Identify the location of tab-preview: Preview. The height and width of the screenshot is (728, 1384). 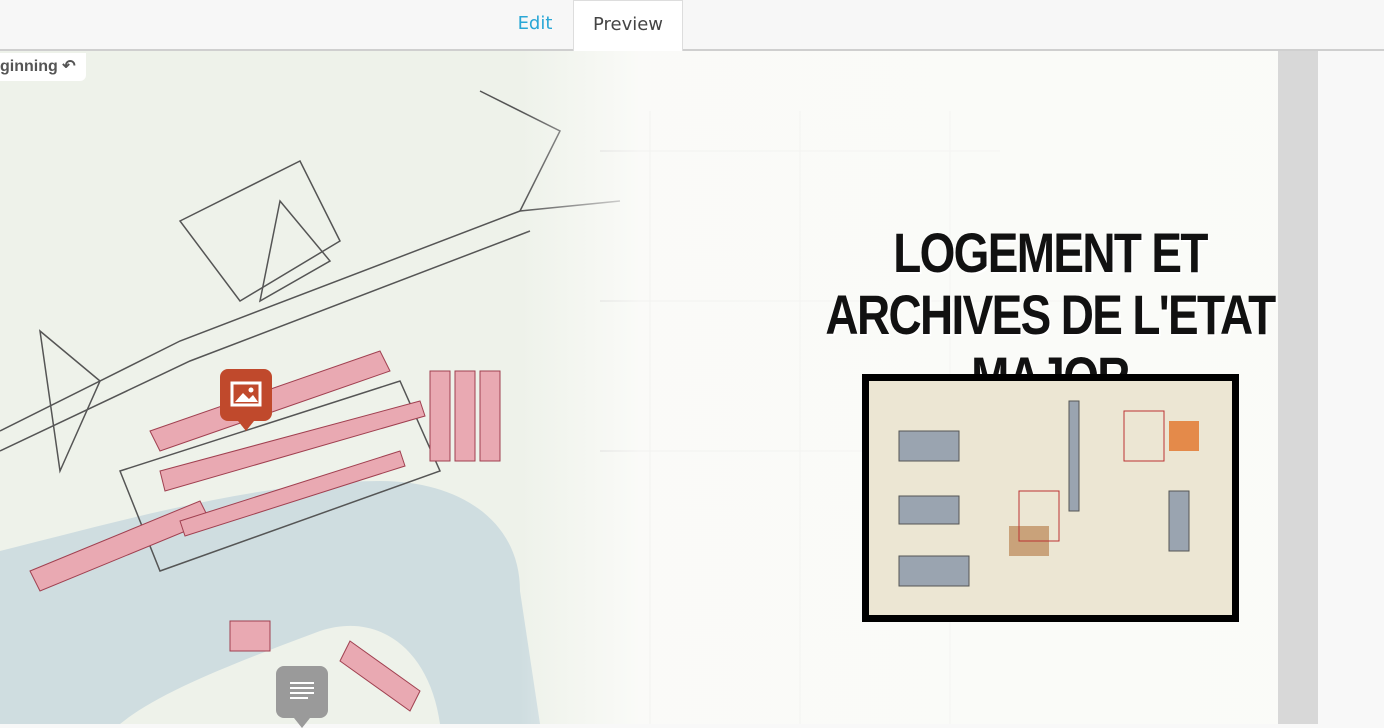
(628, 25).